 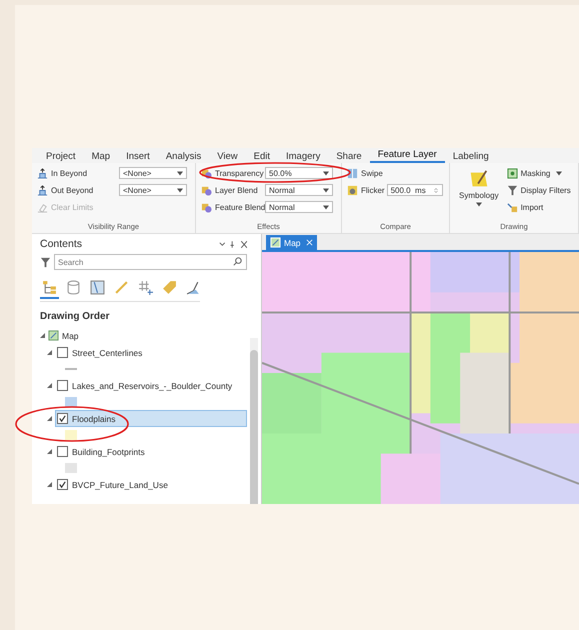 I want to click on field-label: Transparency, so click(x=239, y=173).